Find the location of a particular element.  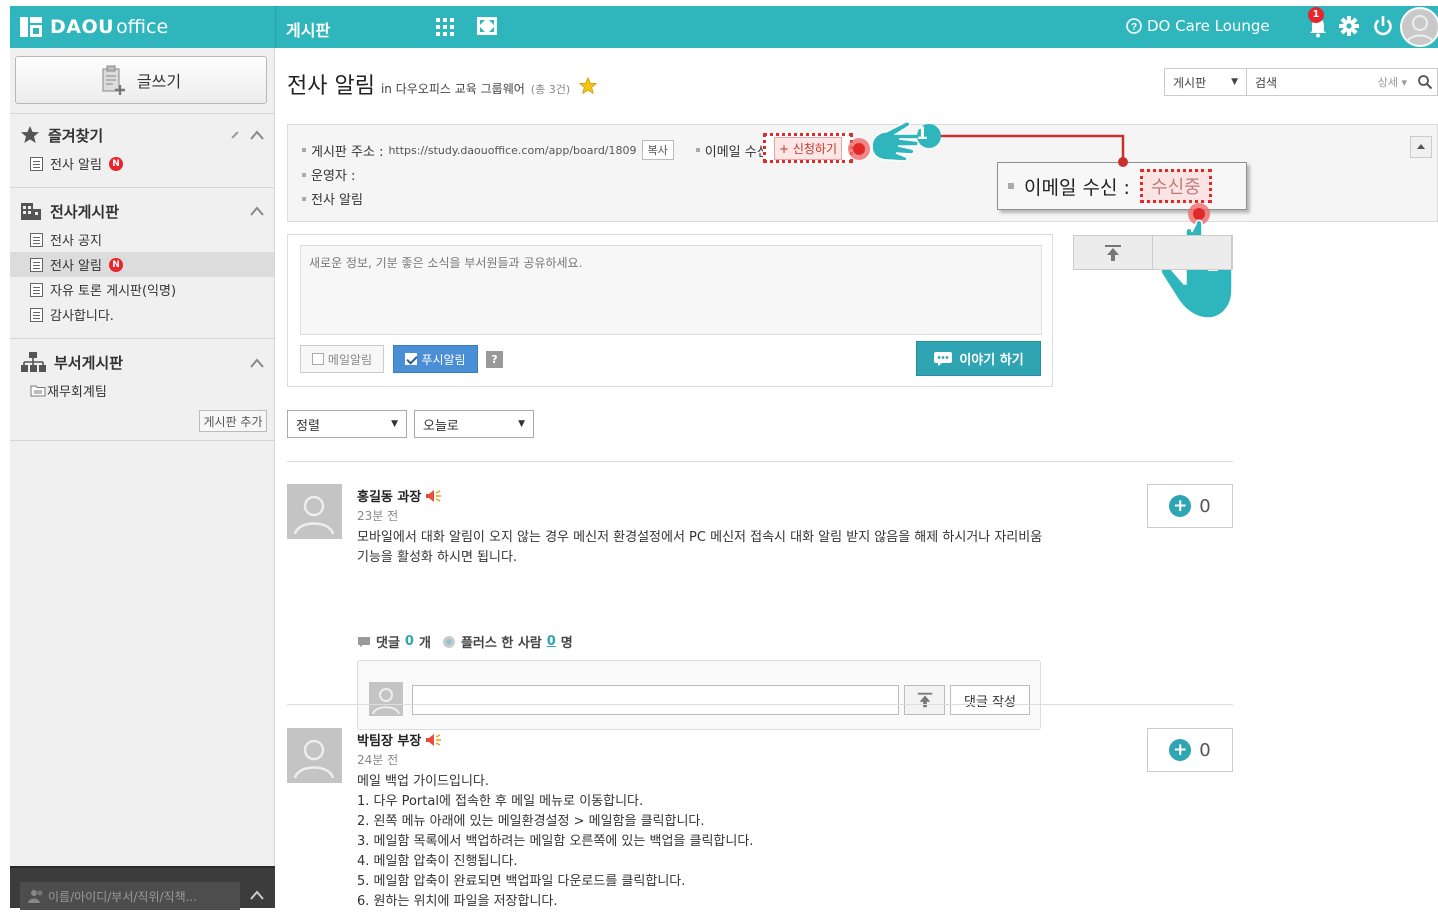

logo: DAOU office is located at coordinates (93, 27).